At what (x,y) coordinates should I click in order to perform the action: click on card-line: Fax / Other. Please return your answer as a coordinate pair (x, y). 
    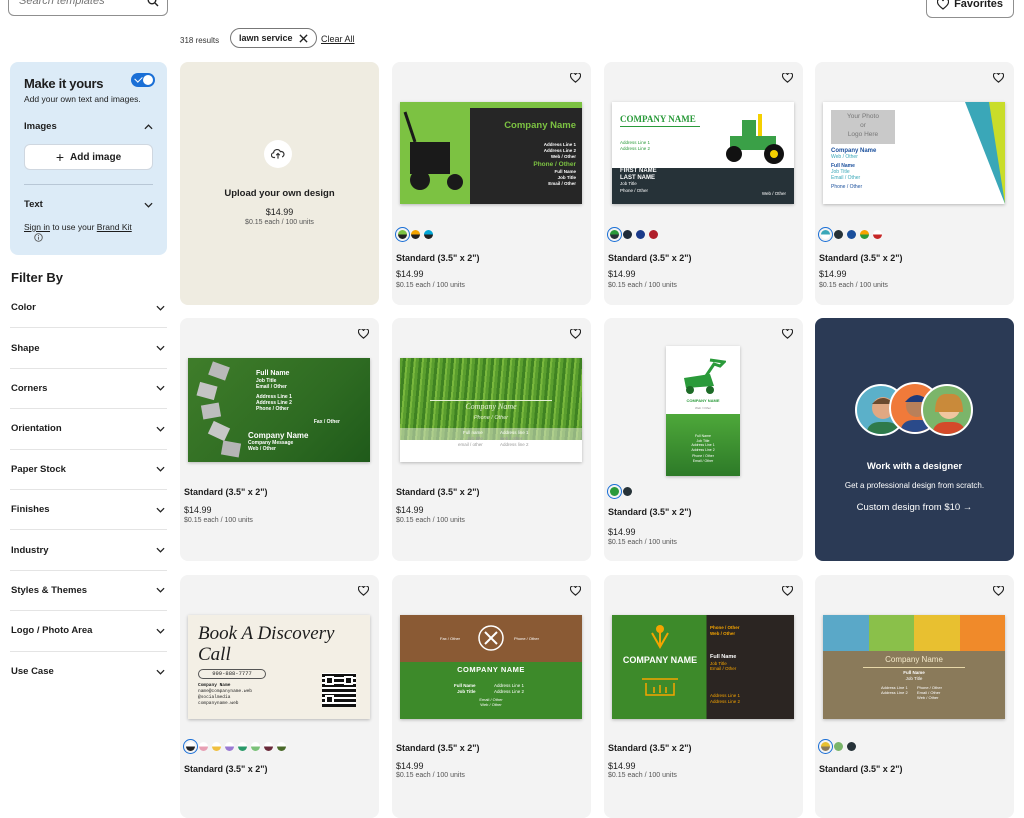
    Looking at the image, I should click on (326, 422).